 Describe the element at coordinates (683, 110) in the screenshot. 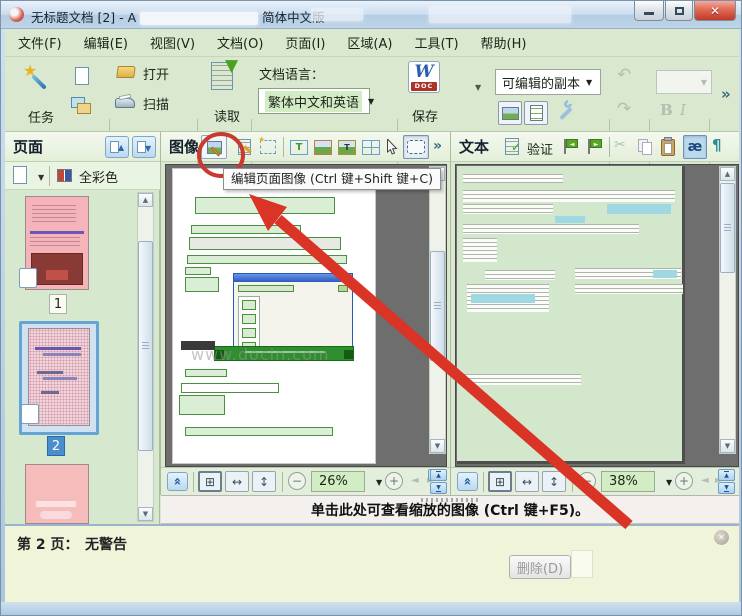

I see `italic-button: I` at that location.